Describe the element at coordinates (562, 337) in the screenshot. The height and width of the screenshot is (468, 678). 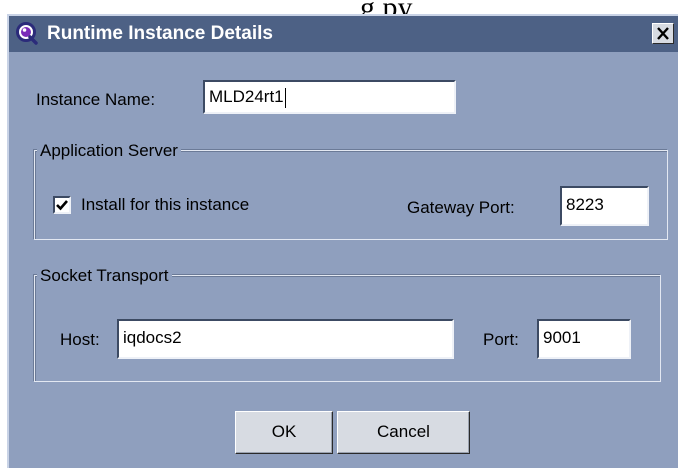
I see `port-value: 9001` at that location.